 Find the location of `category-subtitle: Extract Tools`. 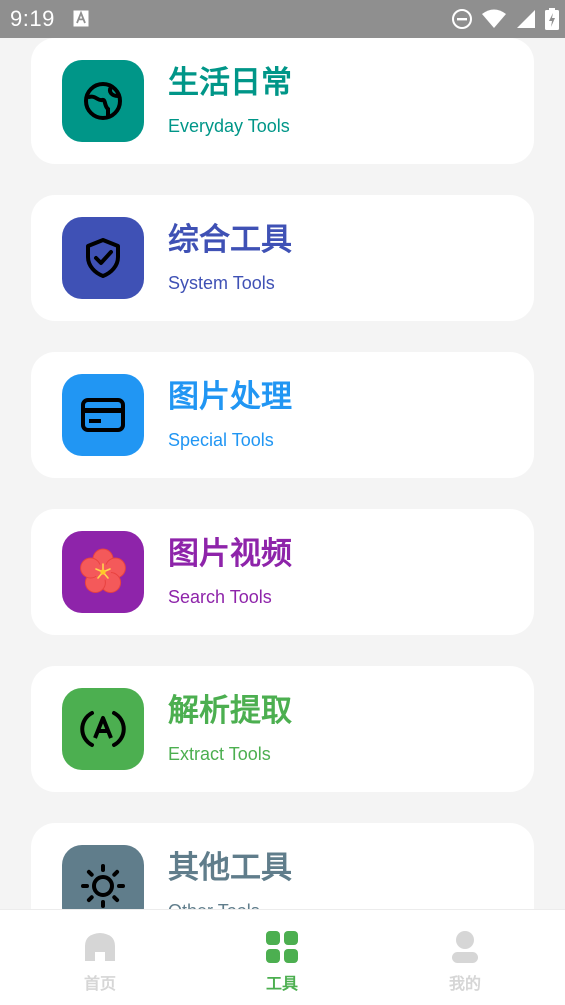

category-subtitle: Extract Tools is located at coordinates (219, 754).